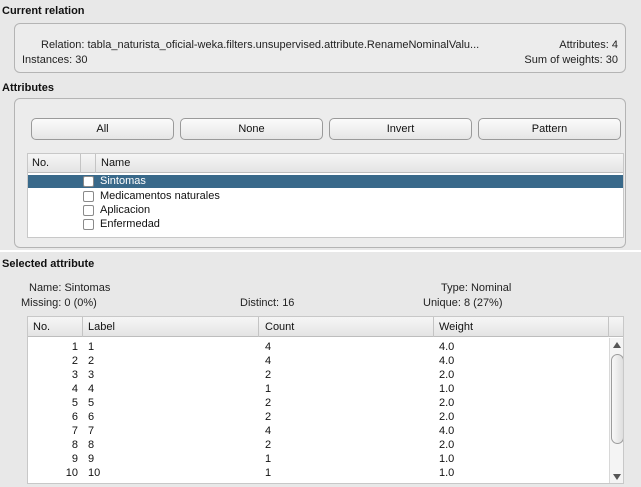 The image size is (641, 487). What do you see at coordinates (45, 288) in the screenshot?
I see `selected-name-label: Name:` at bounding box center [45, 288].